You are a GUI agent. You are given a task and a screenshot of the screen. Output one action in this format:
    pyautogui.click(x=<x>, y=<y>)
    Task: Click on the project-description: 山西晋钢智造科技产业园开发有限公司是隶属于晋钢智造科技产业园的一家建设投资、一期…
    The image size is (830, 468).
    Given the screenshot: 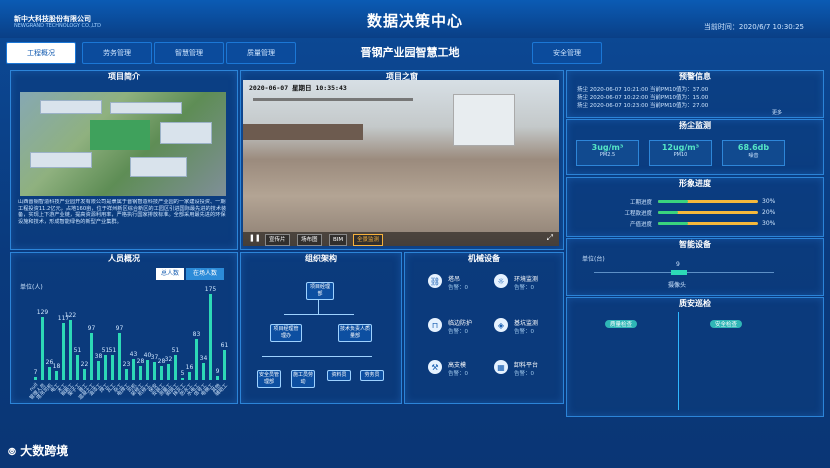 What is the action you would take?
    pyautogui.click(x=122, y=212)
    